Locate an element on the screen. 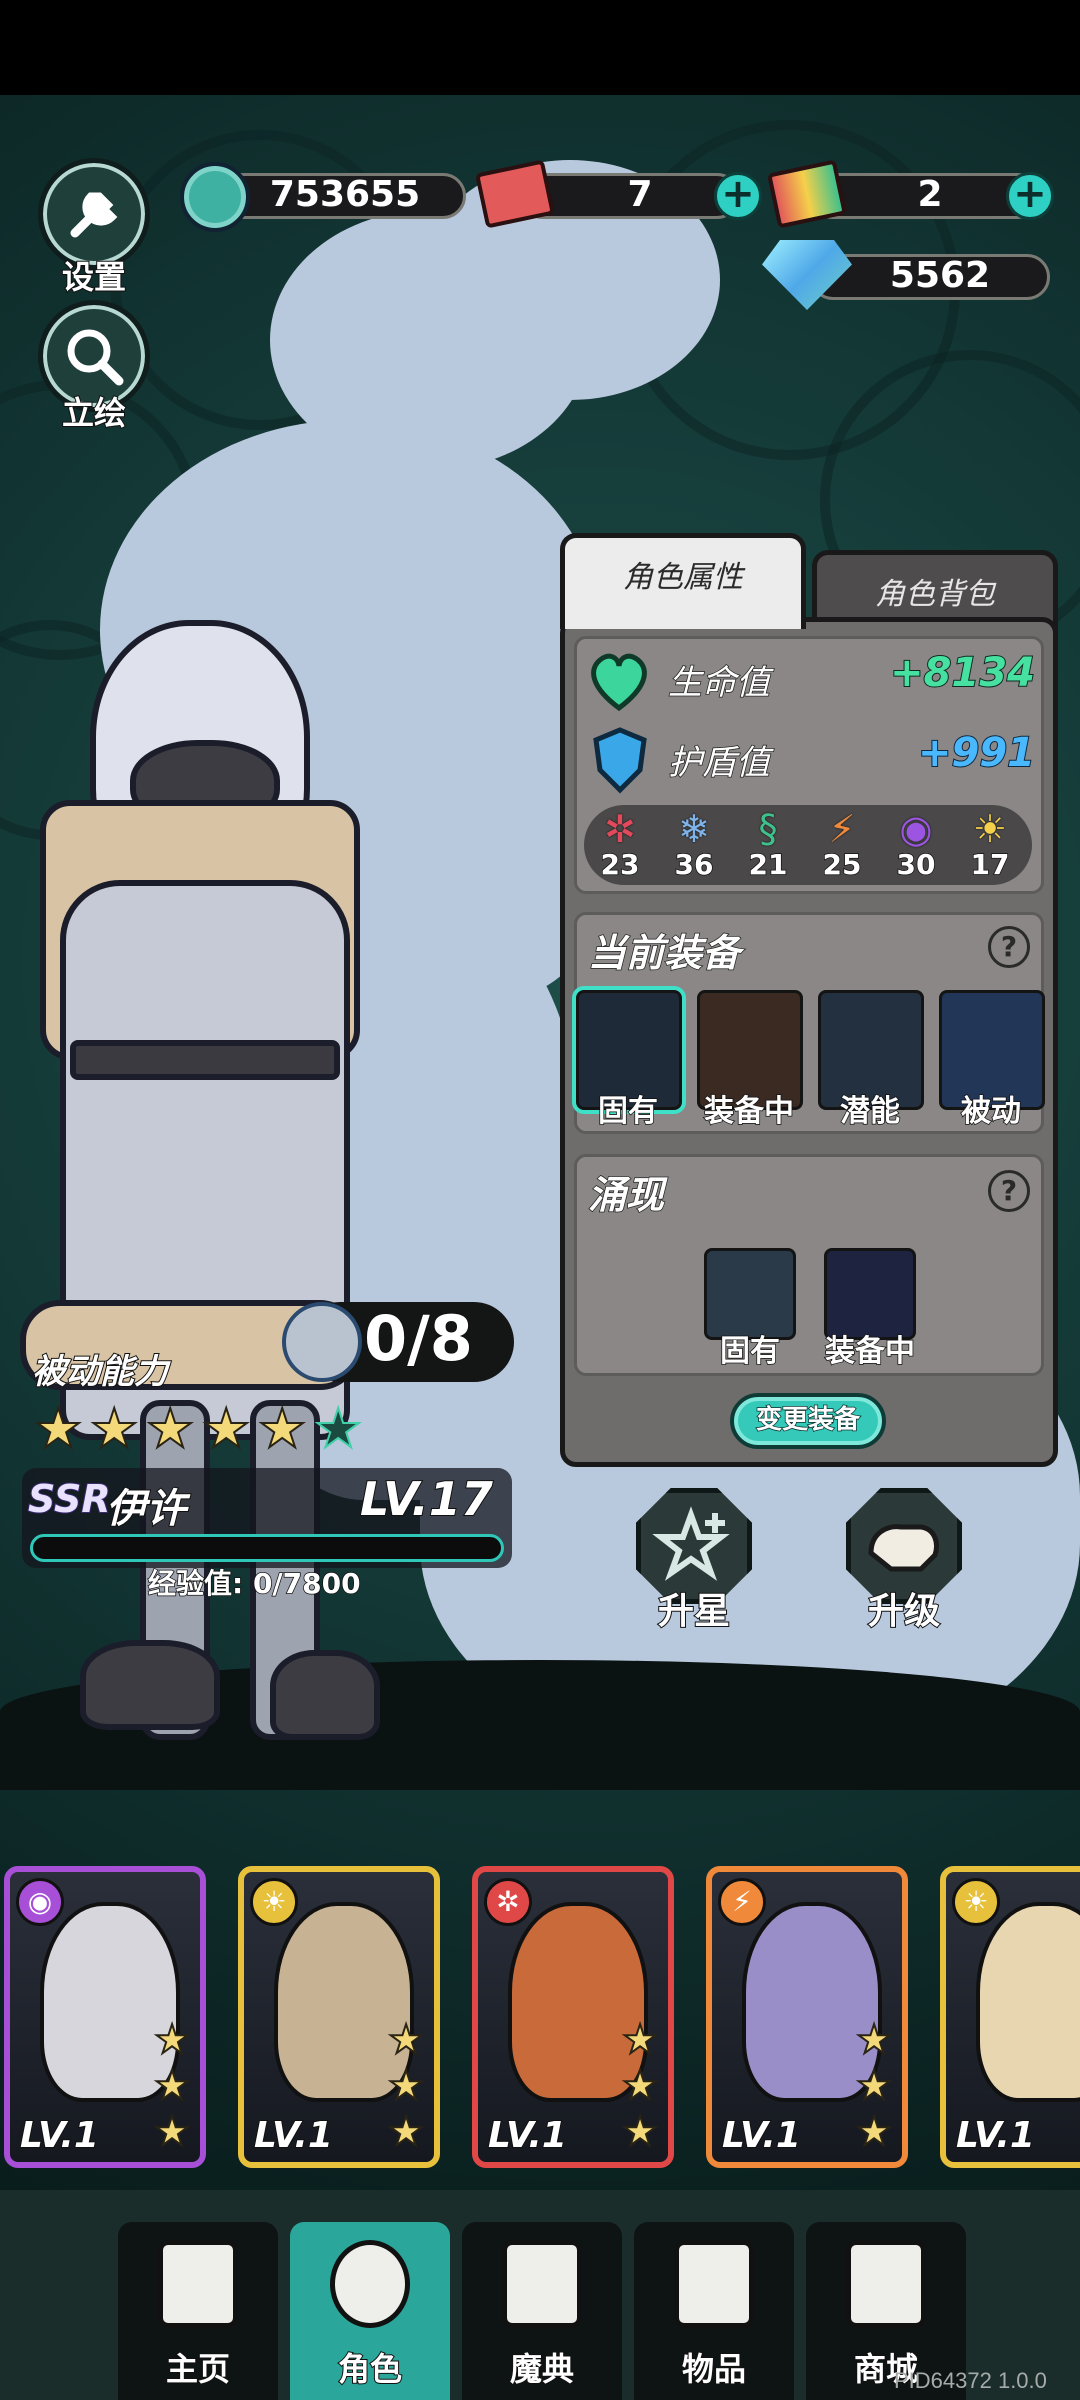 The height and width of the screenshot is (2400, 1080). element-stat-value: 25 is located at coordinates (842, 864).